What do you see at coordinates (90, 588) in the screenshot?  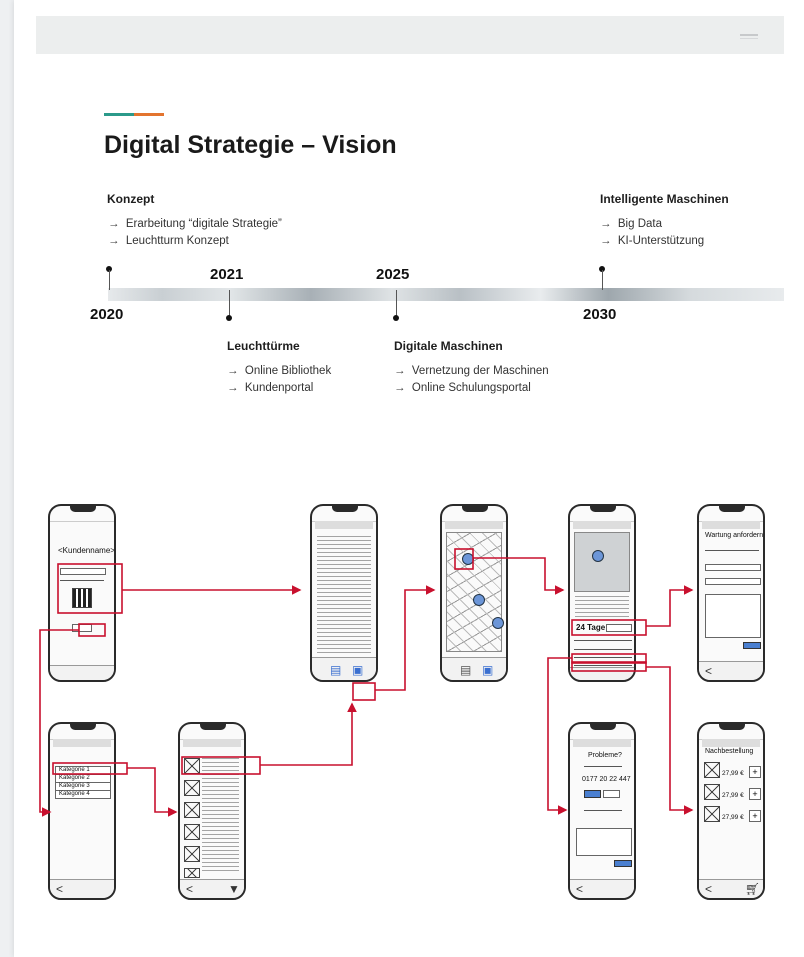 I see `highlight-qr-box` at bounding box center [90, 588].